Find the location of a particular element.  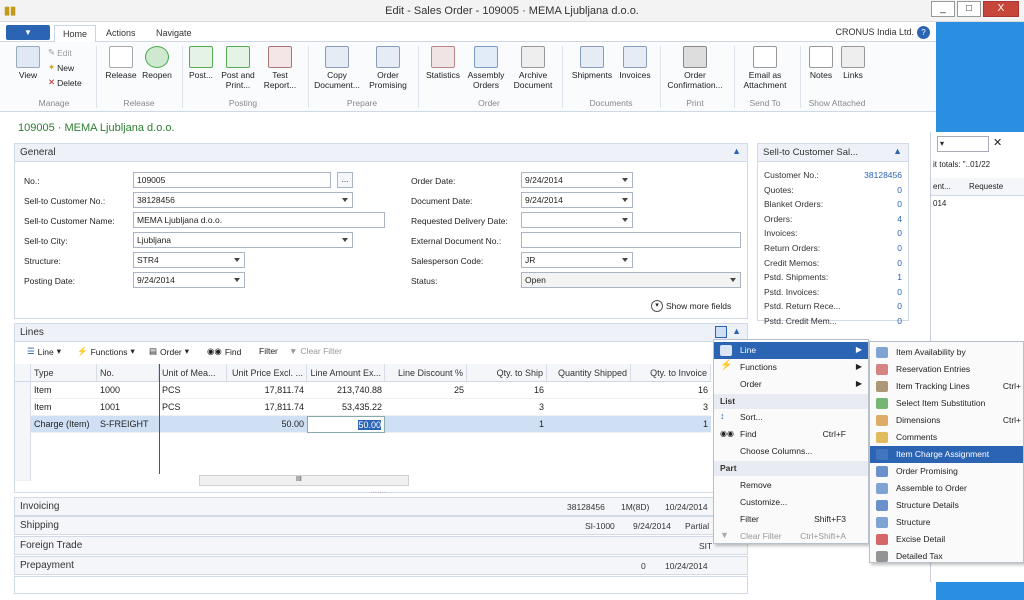

document-date-field: 9/24/2014 is located at coordinates (577, 200).